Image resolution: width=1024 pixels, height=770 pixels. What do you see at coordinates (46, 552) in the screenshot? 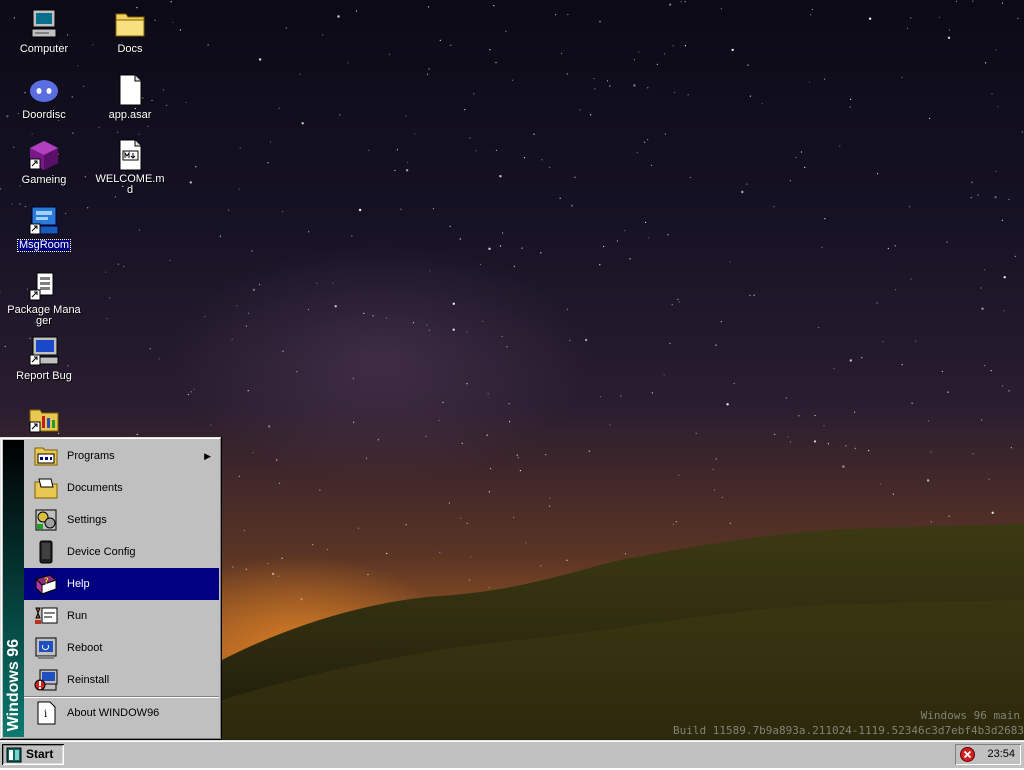
I see `device-icon` at bounding box center [46, 552].